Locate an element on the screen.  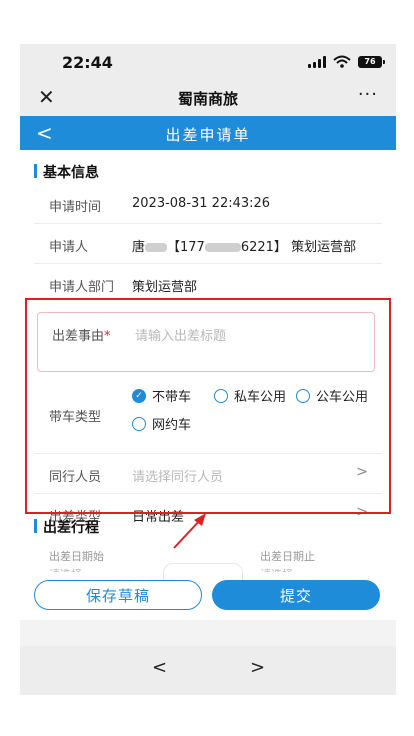
itinerary-title: 出差行程 is located at coordinates (66, 527).